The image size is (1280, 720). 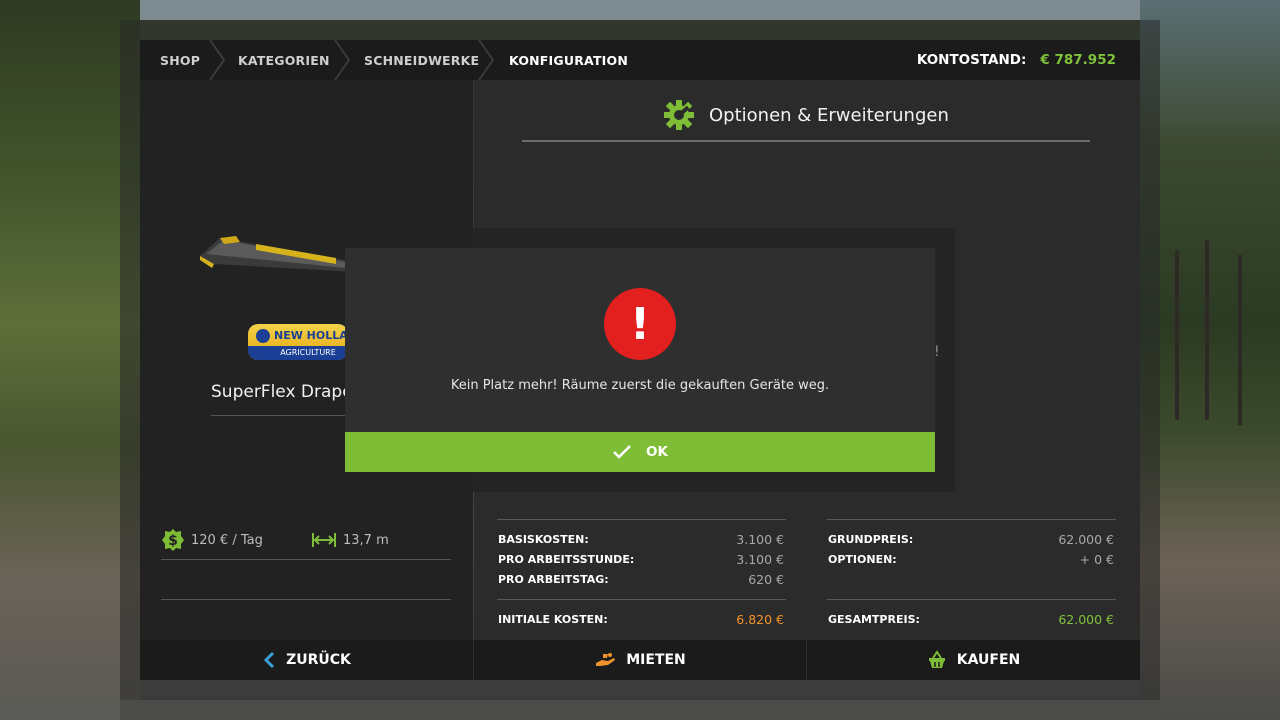 I want to click on money-icon: $, so click(x=173, y=540).